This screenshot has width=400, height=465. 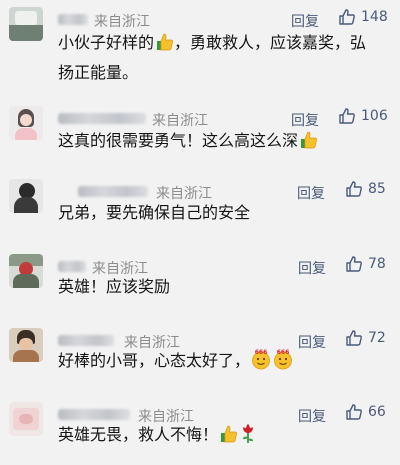 I want to click on like-button: 148, so click(x=363, y=17).